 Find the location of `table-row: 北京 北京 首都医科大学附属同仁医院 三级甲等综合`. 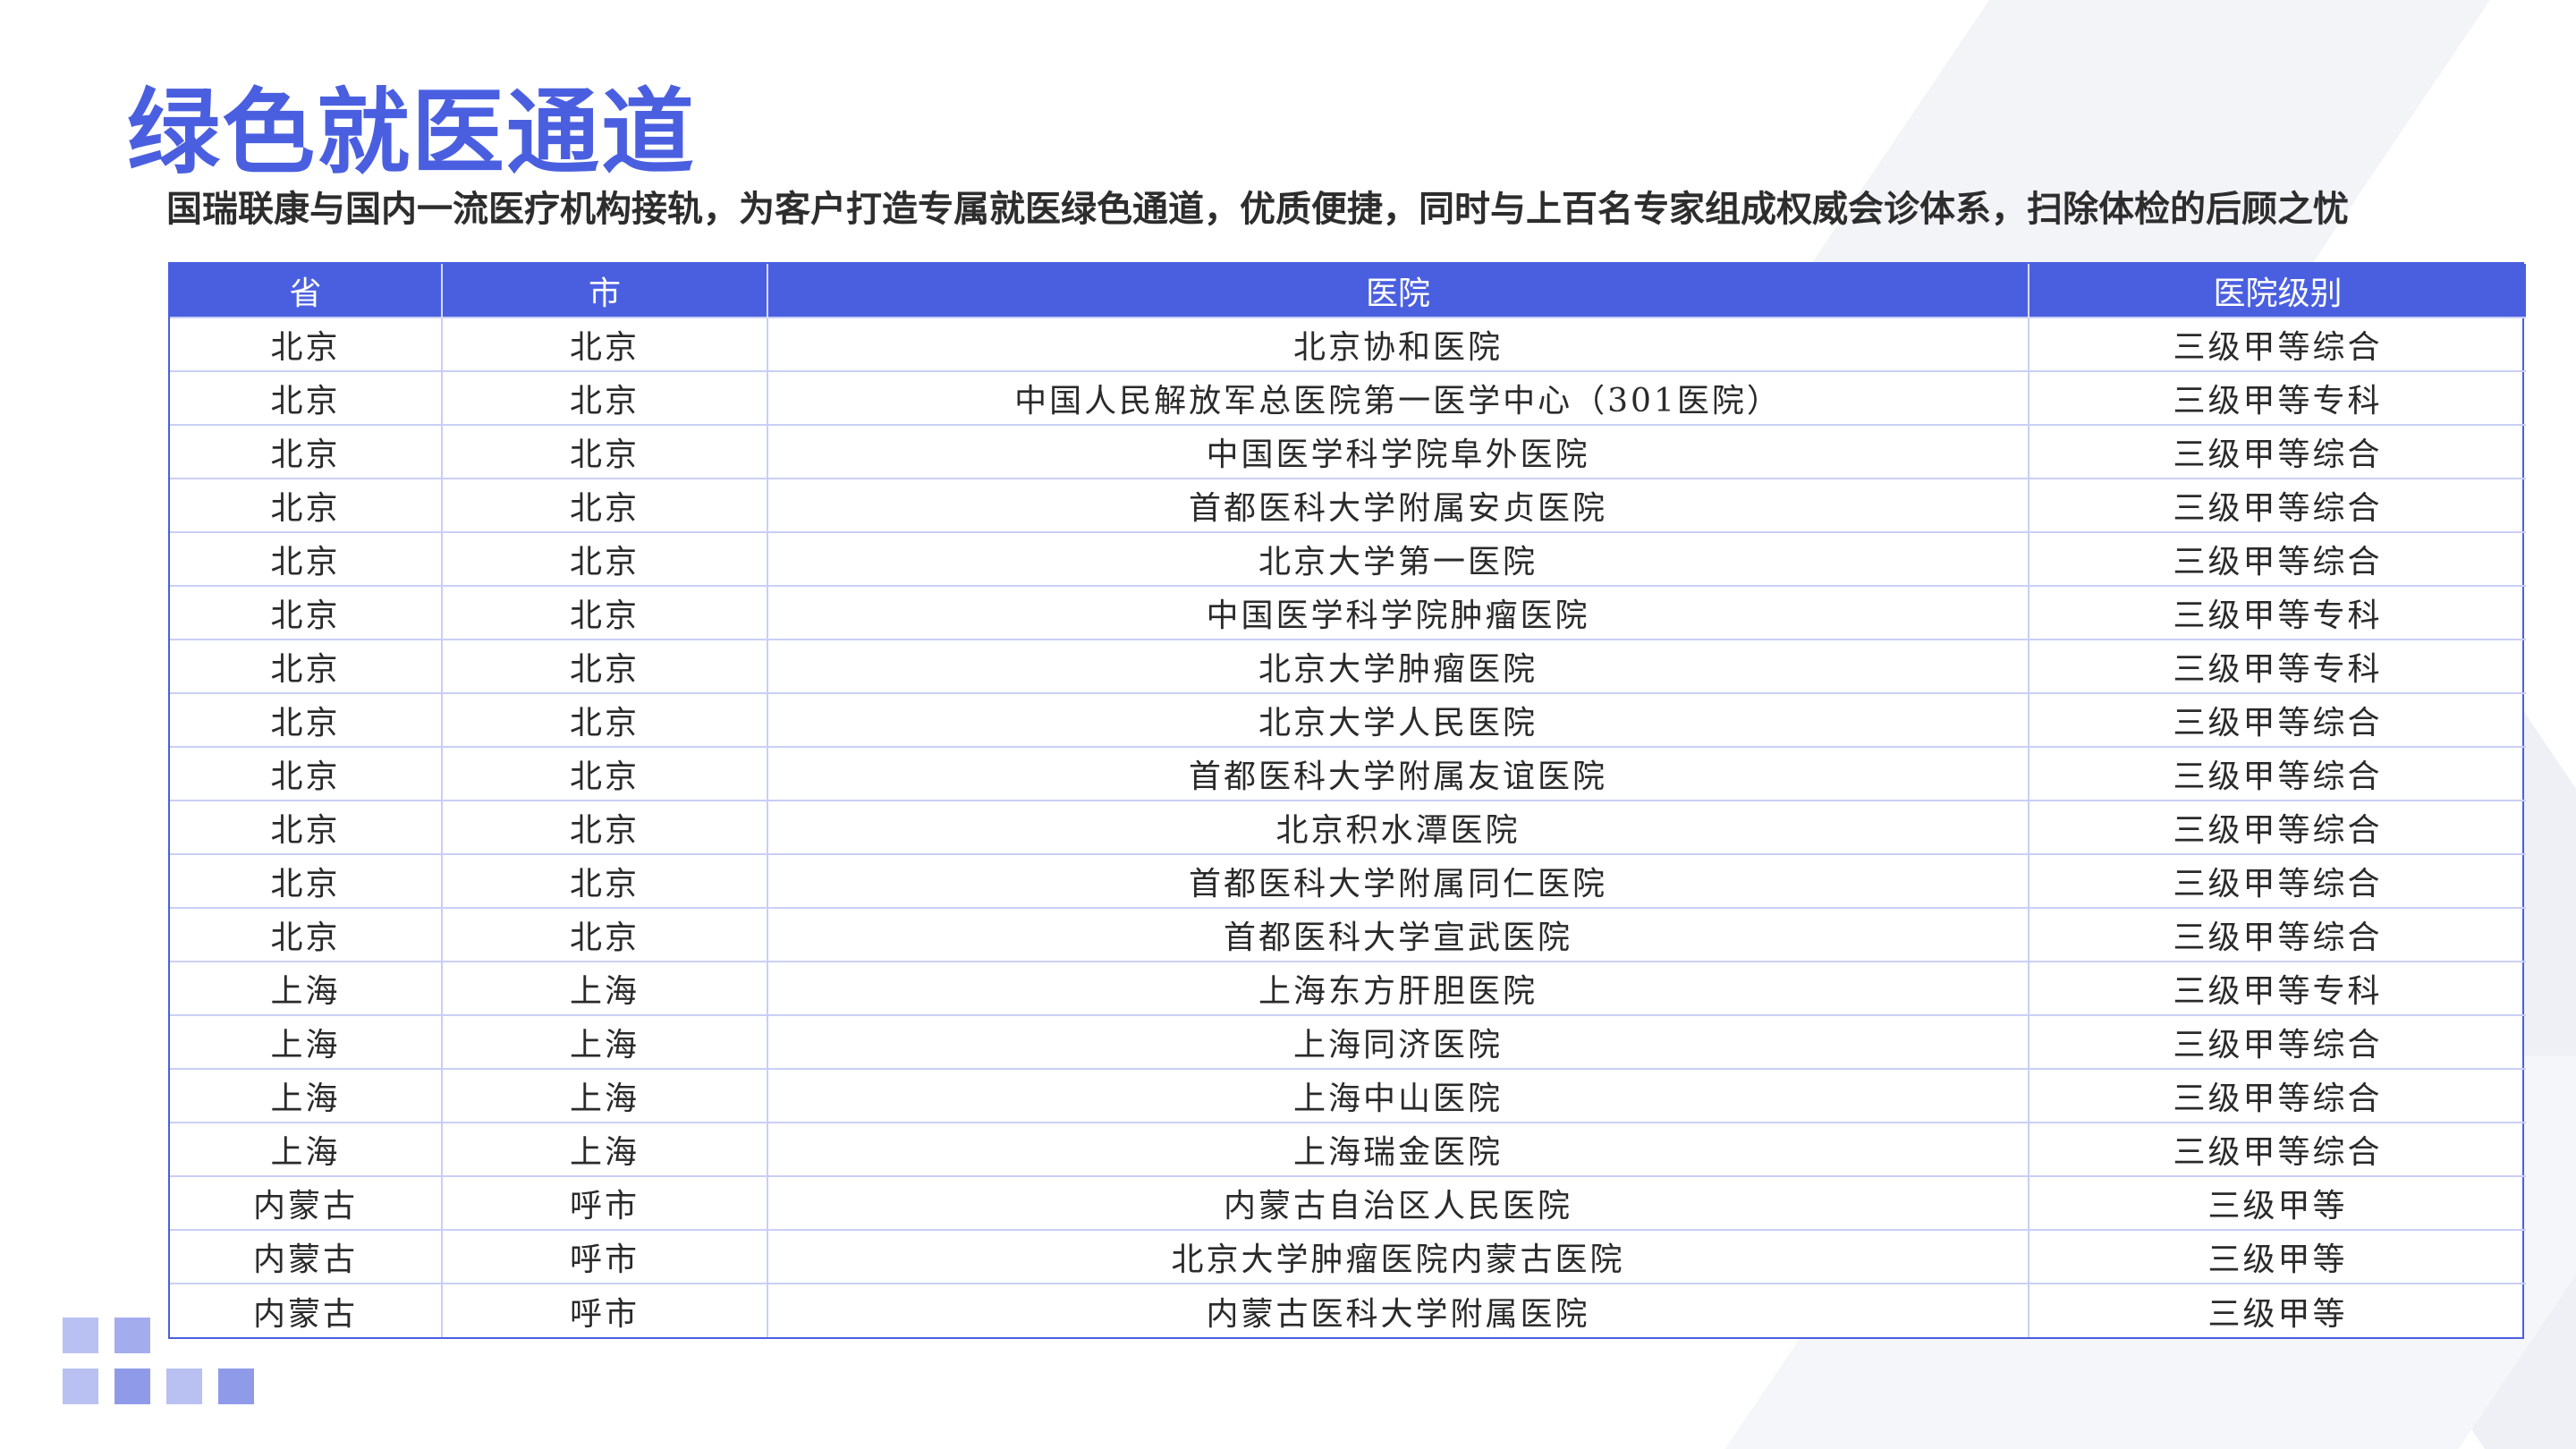

table-row: 北京 北京 首都医科大学附属同仁医院 三级甲等综合 is located at coordinates (1348, 880).